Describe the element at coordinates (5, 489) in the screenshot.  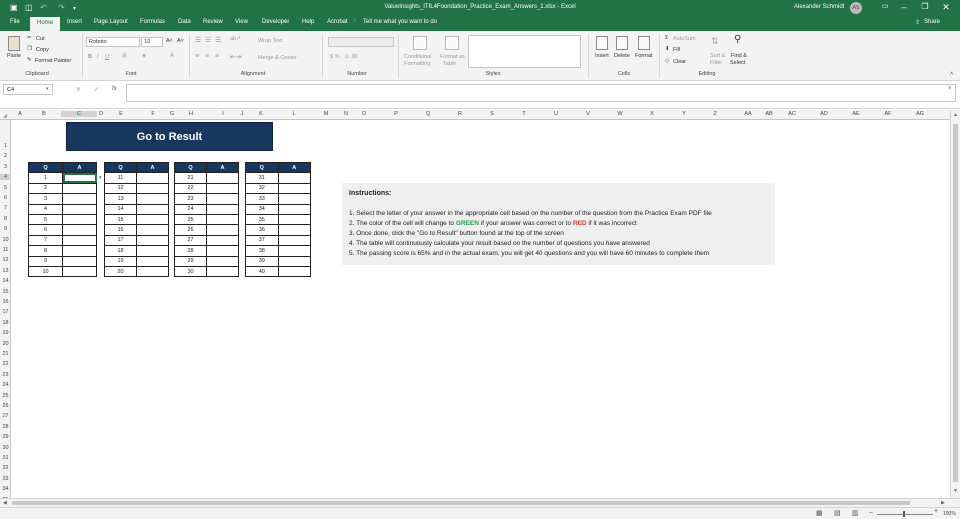
I see `row-header: 34` at that location.